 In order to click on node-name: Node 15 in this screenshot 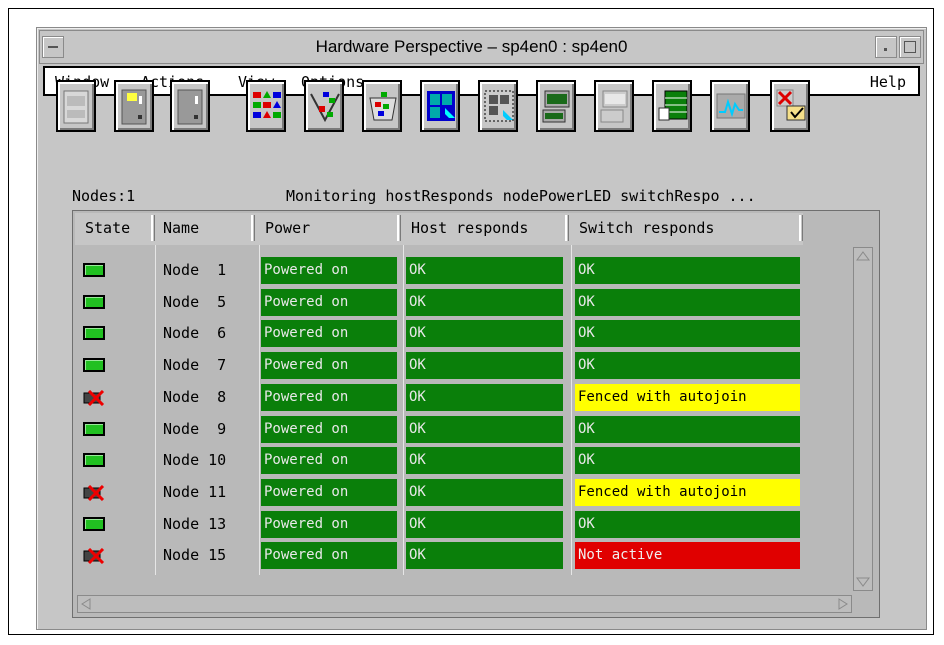, I will do `click(195, 555)`.